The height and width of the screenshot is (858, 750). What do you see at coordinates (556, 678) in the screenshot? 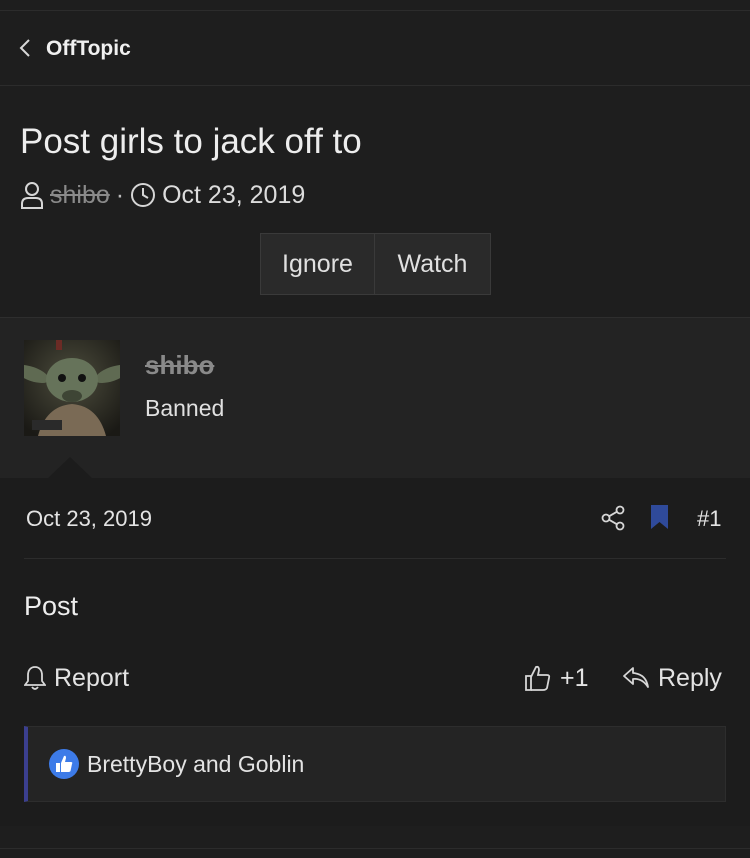
I see `like-button: +1` at bounding box center [556, 678].